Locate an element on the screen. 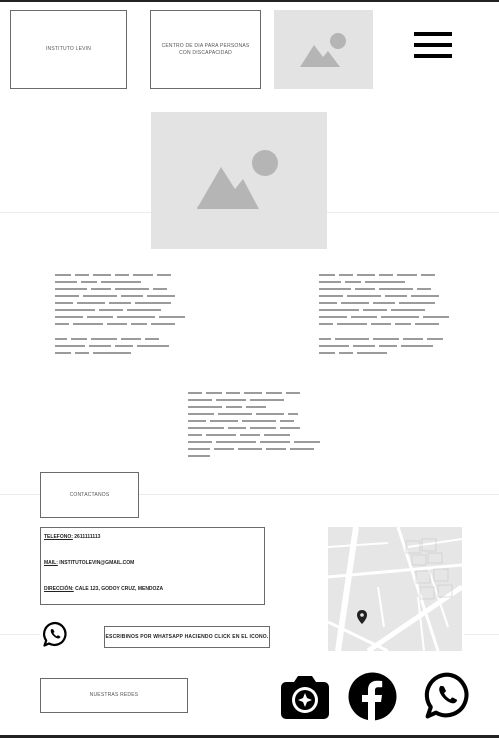 This screenshot has height=738, width=499. address-row: DIRECCIÓN: CALE 123, GODOY CRUZ, MENDOZA is located at coordinates (103, 589).